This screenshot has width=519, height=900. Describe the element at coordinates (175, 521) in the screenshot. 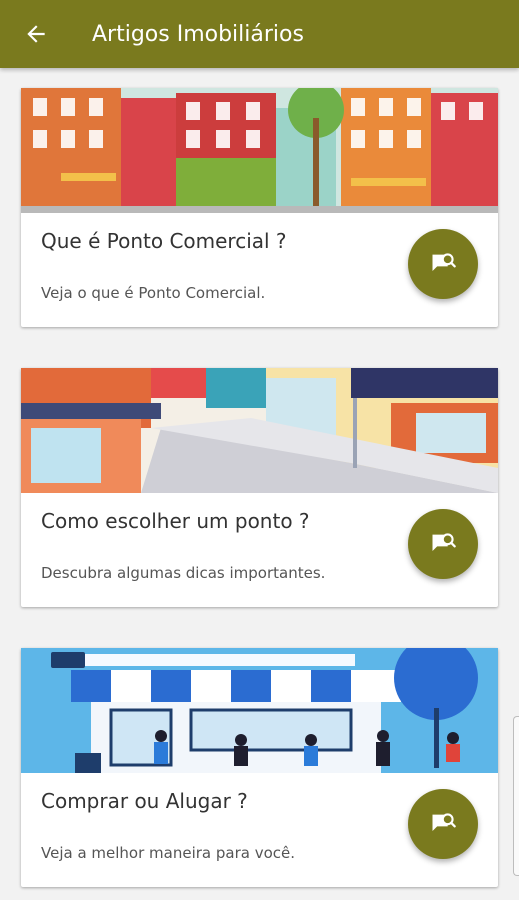

I see `article-title: Como escolher um ponto ?` at that location.